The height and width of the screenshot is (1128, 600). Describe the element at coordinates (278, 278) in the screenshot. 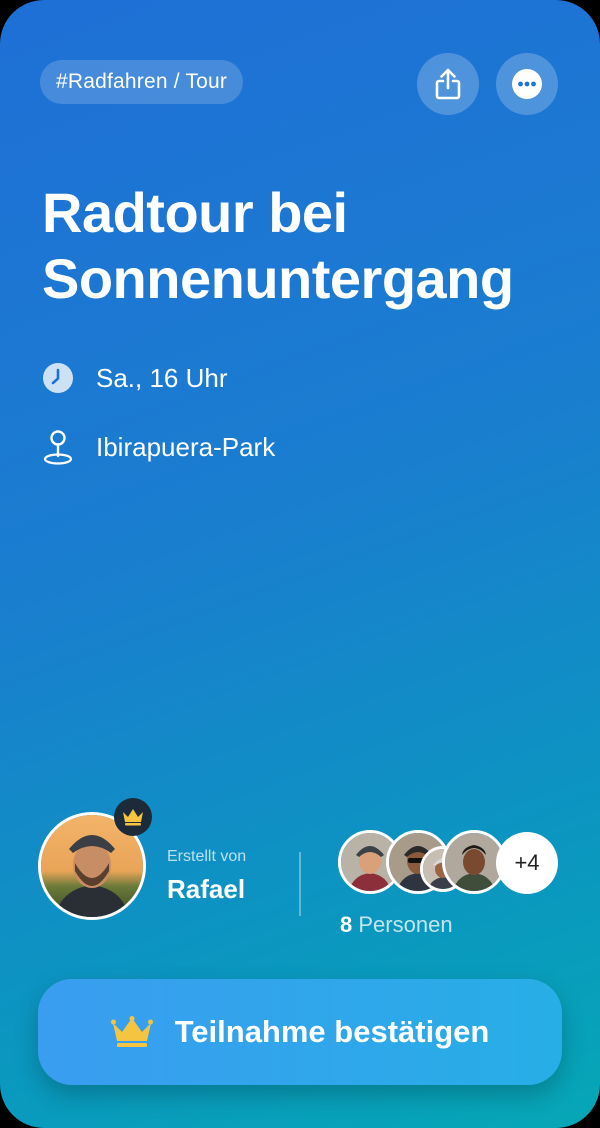

I see `event-title-line-2: Sonnenuntergang` at that location.